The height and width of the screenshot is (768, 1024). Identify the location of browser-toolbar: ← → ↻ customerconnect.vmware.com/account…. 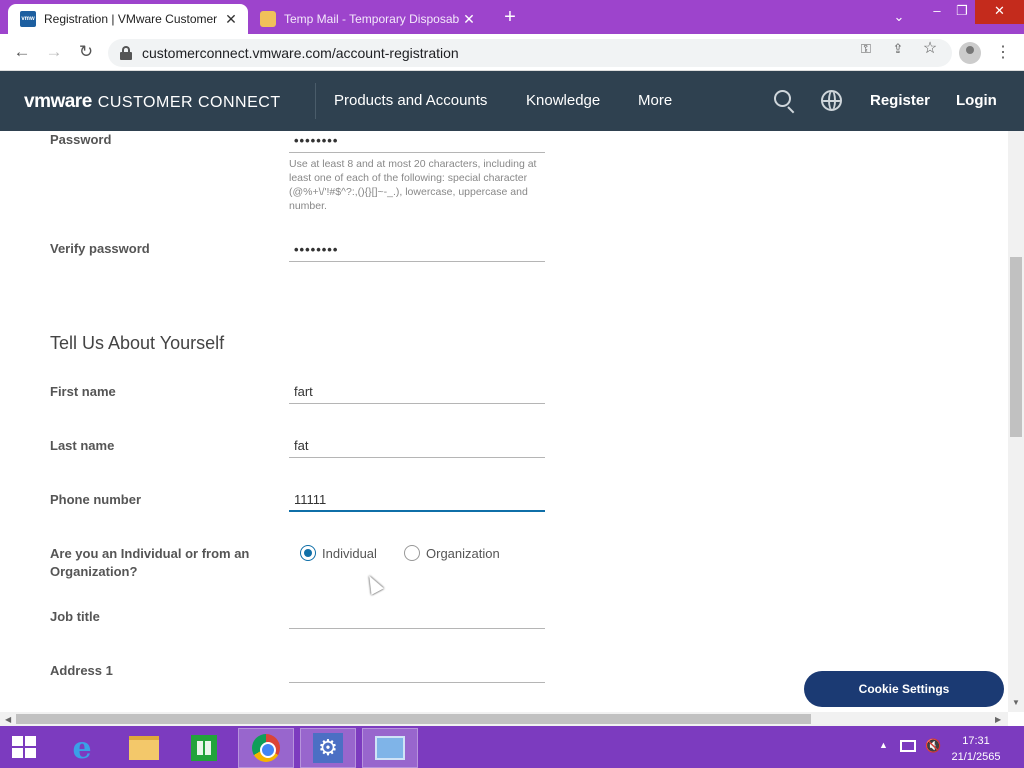
(512, 52).